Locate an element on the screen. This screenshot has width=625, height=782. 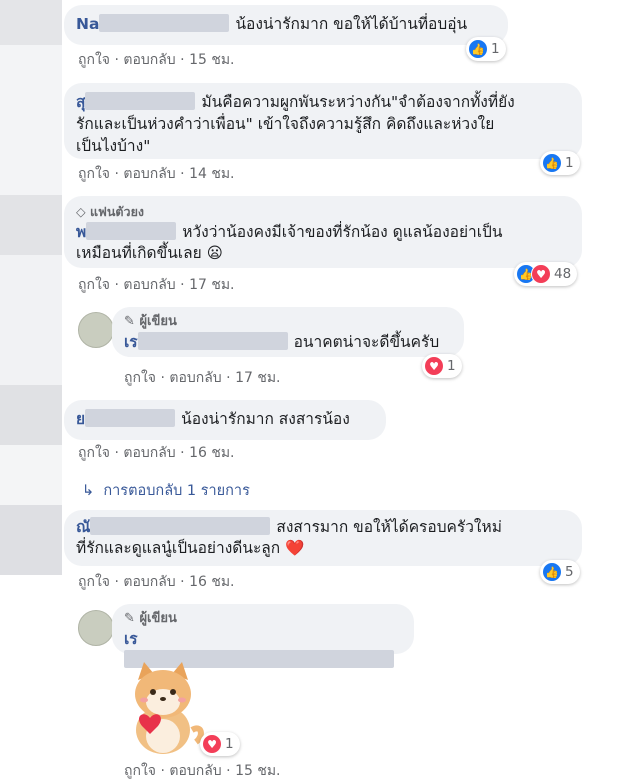
reply-arrow-icon: ↳ is located at coordinates (88, 491).